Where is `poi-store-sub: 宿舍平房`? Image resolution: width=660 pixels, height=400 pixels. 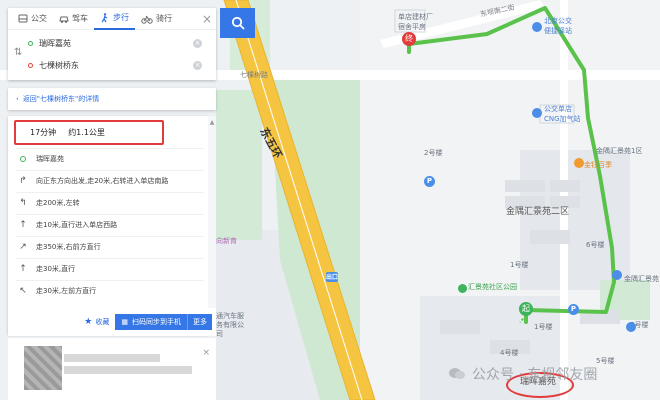 poi-store-sub: 宿舍平房 is located at coordinates (412, 27).